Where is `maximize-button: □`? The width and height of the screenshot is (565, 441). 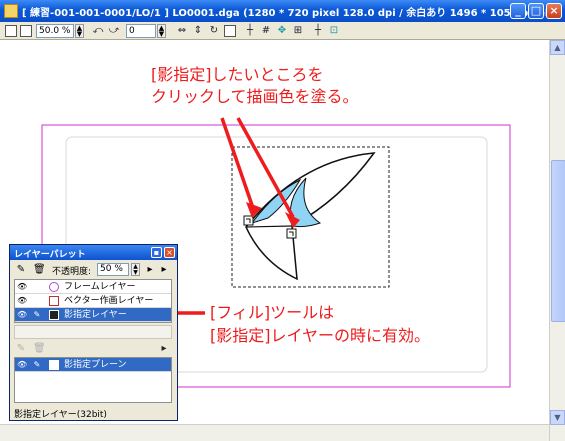 maximize-button: □ is located at coordinates (536, 11).